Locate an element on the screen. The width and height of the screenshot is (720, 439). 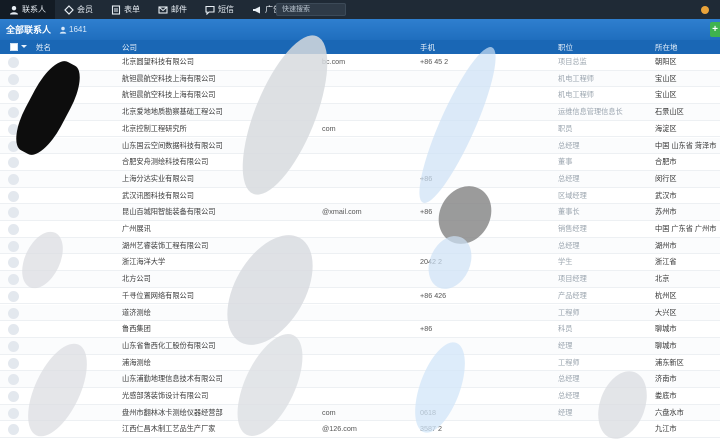
cell-company: 千寻位置网络有限公司 is located at coordinates (227, 296).